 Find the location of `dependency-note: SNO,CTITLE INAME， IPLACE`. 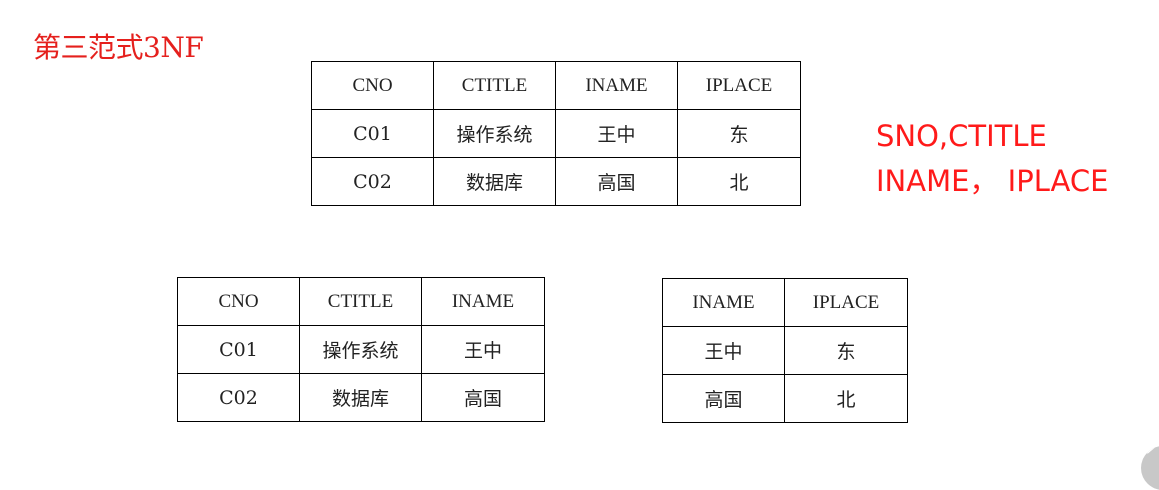

dependency-note: SNO,CTITLE INAME， IPLACE is located at coordinates (992, 159).